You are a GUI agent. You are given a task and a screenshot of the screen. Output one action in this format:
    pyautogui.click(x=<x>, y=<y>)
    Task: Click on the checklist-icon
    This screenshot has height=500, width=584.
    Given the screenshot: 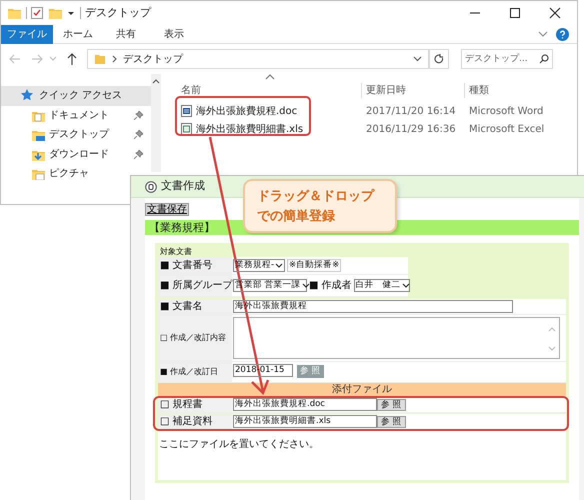 What is the action you would take?
    pyautogui.click(x=37, y=13)
    